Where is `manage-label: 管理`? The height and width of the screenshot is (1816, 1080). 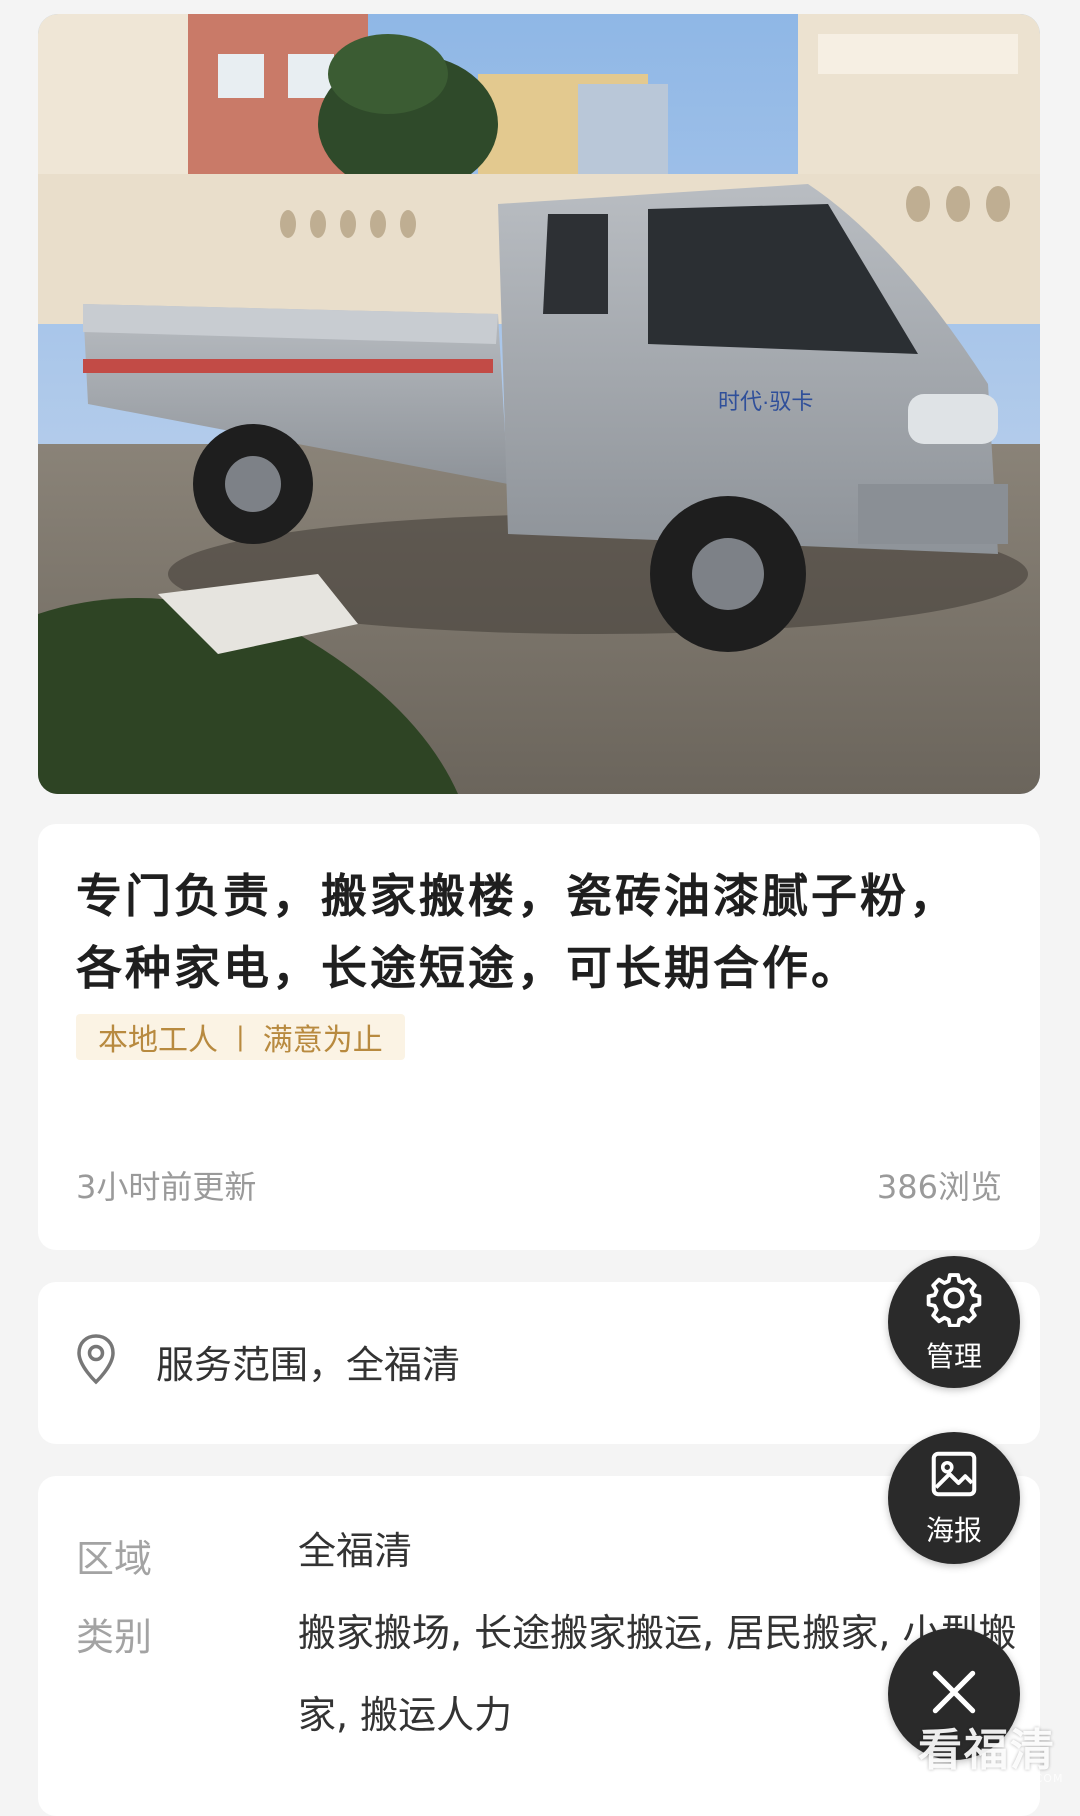 manage-label: 管理 is located at coordinates (953, 1356).